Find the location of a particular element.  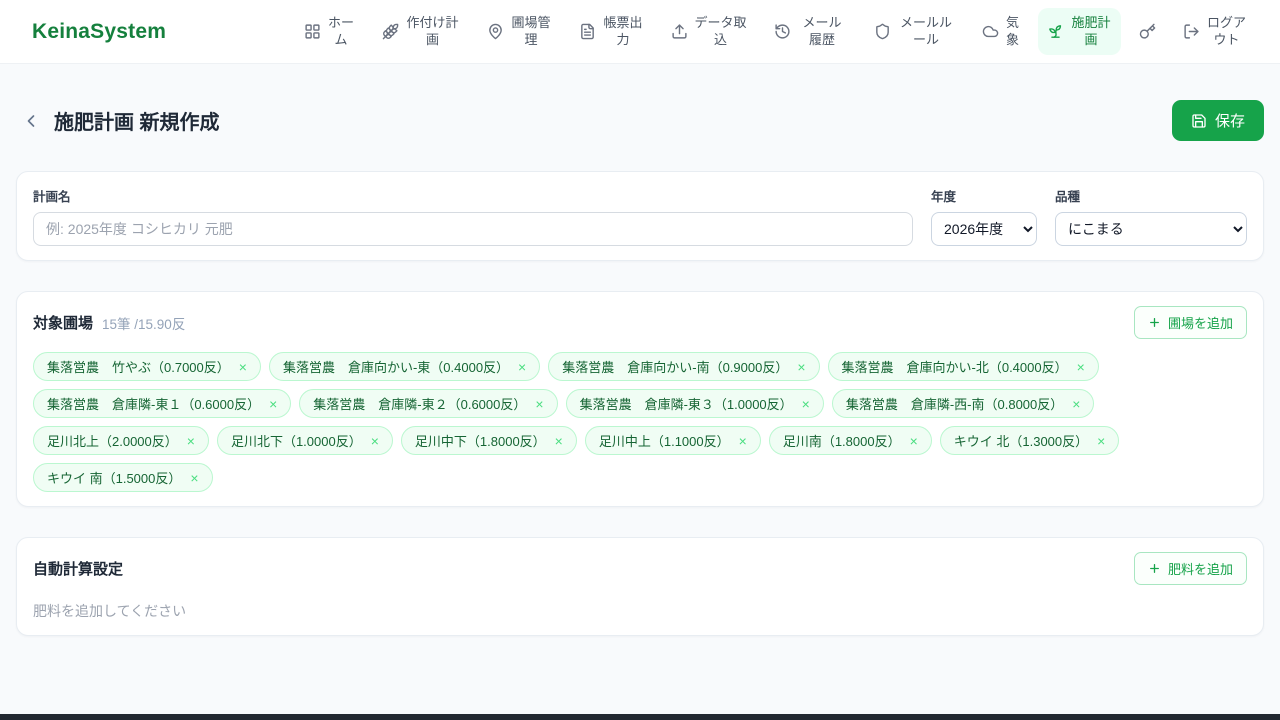

upload-icon is located at coordinates (679, 31).